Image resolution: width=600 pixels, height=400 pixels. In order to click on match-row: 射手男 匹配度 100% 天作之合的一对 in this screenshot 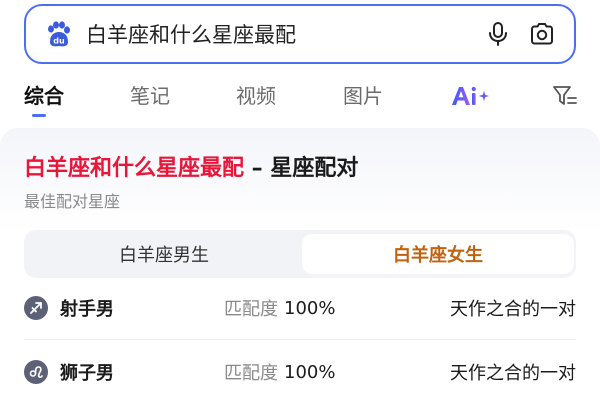, I will do `click(300, 308)`.